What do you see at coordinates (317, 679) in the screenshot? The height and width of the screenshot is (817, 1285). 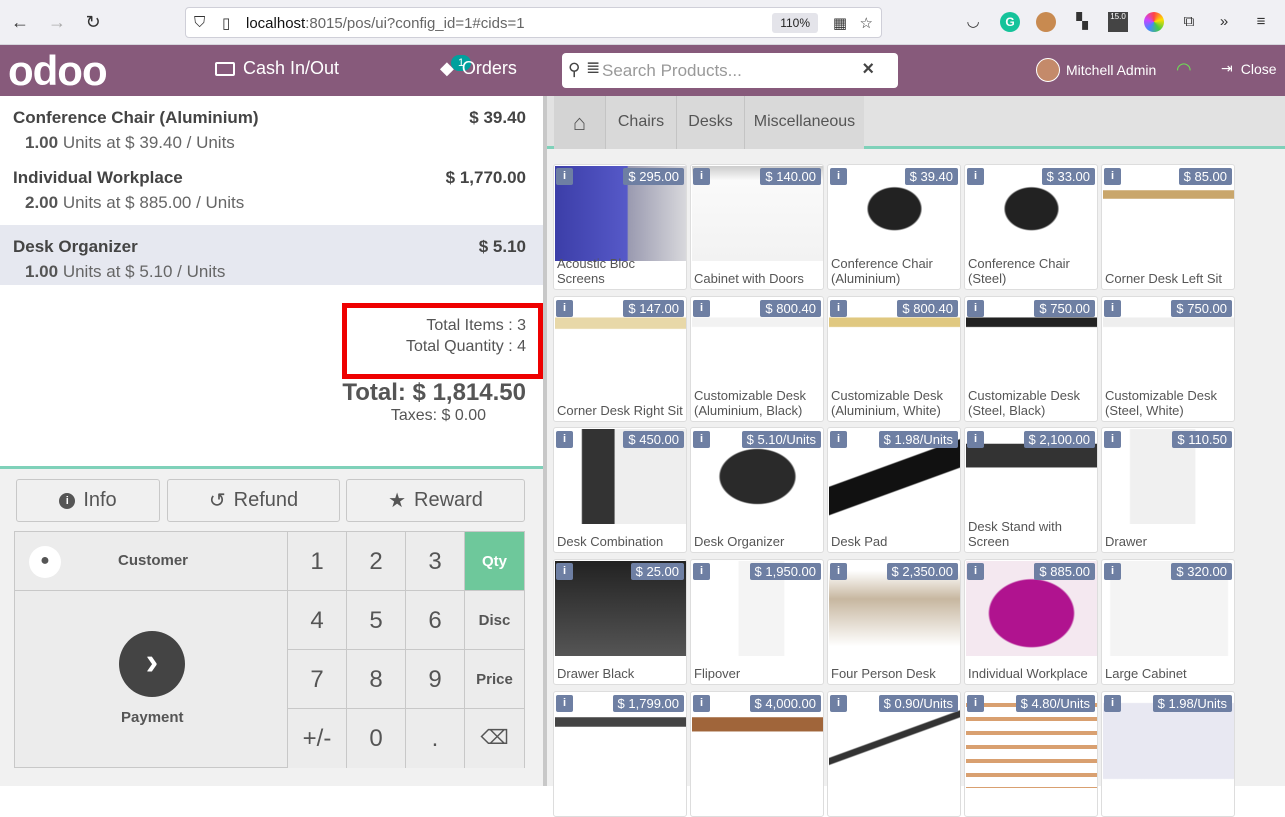 I see `numpad-key-7: 7` at bounding box center [317, 679].